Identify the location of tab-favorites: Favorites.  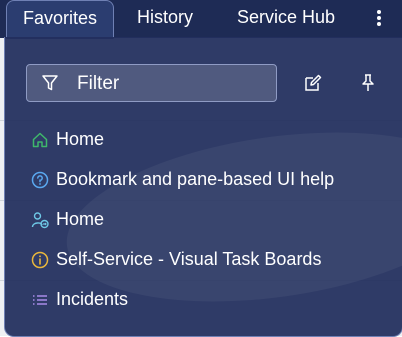
(60, 19).